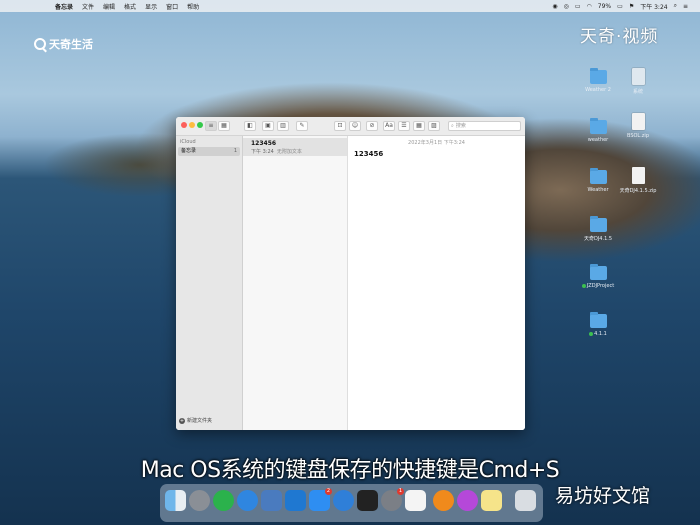 This screenshot has width=700, height=525. Describe the element at coordinates (589, 6) in the screenshot. I see `wifi-icon: ◠` at that location.